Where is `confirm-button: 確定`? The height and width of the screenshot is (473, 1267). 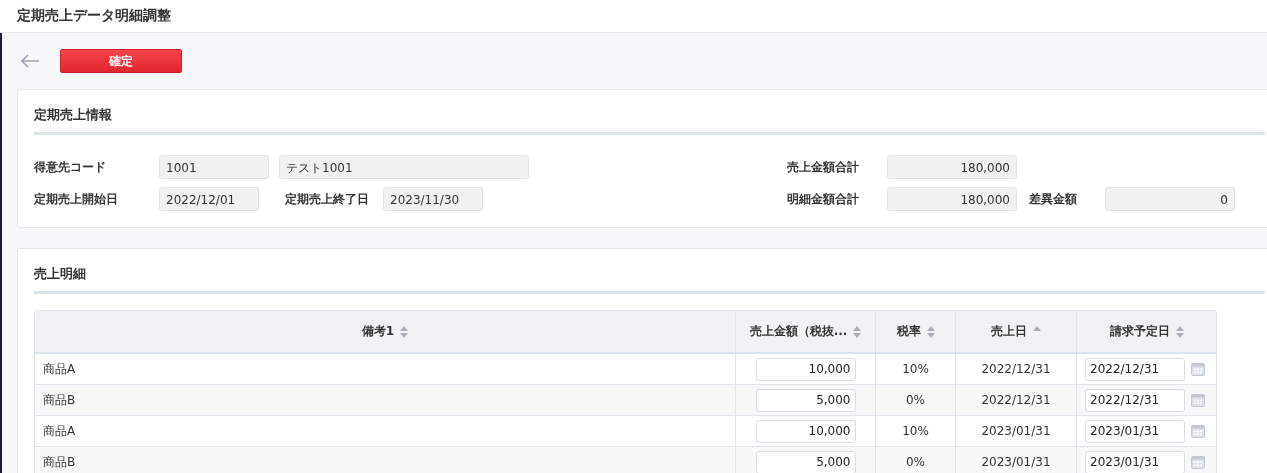 confirm-button: 確定 is located at coordinates (121, 61).